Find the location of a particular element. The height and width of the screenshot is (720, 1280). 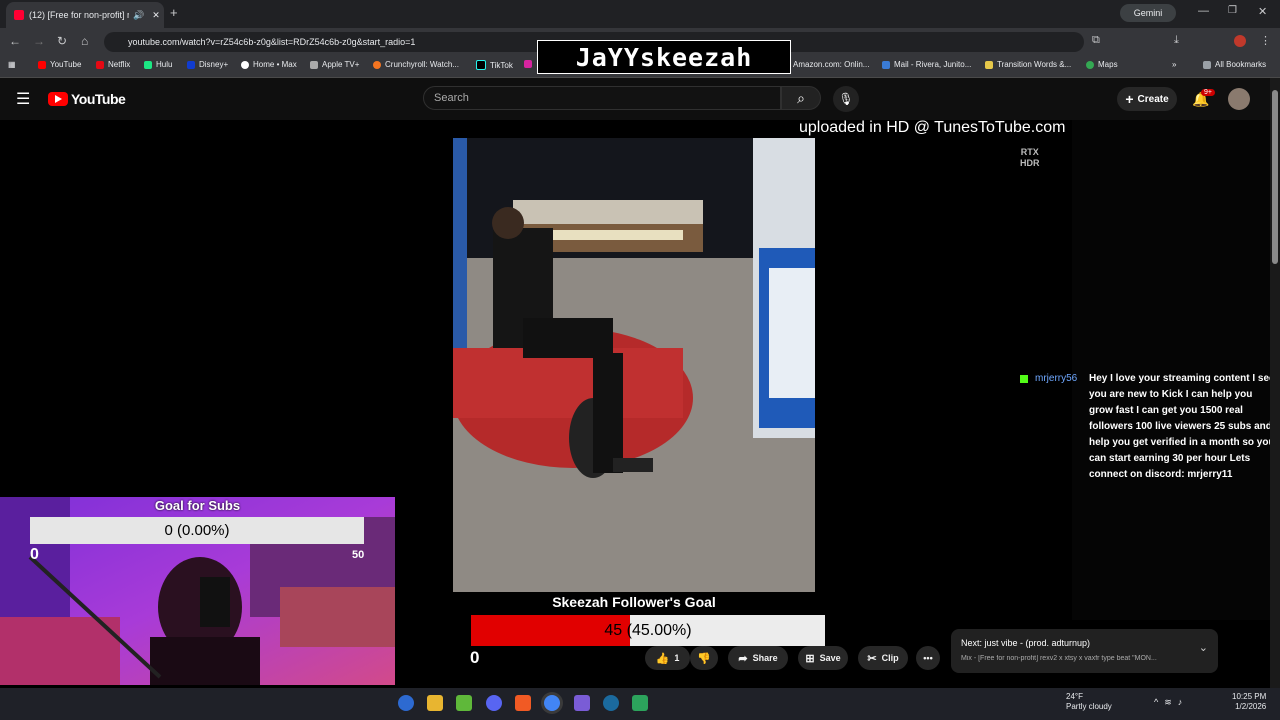

kick-badge-icon is located at coordinates (1024, 378).